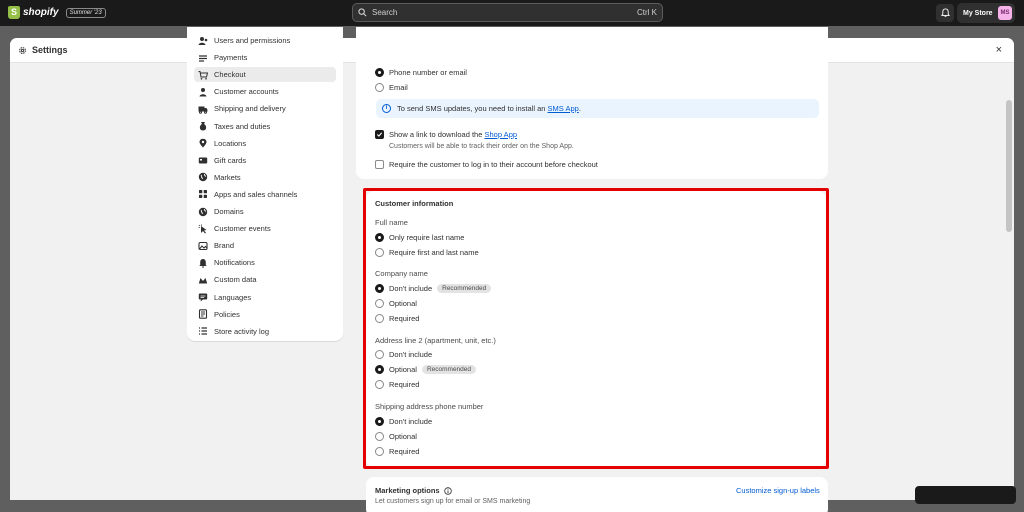 The image size is (1024, 512). Describe the element at coordinates (426, 369) in the screenshot. I see `address-option-optional: Optional Recommended` at that location.